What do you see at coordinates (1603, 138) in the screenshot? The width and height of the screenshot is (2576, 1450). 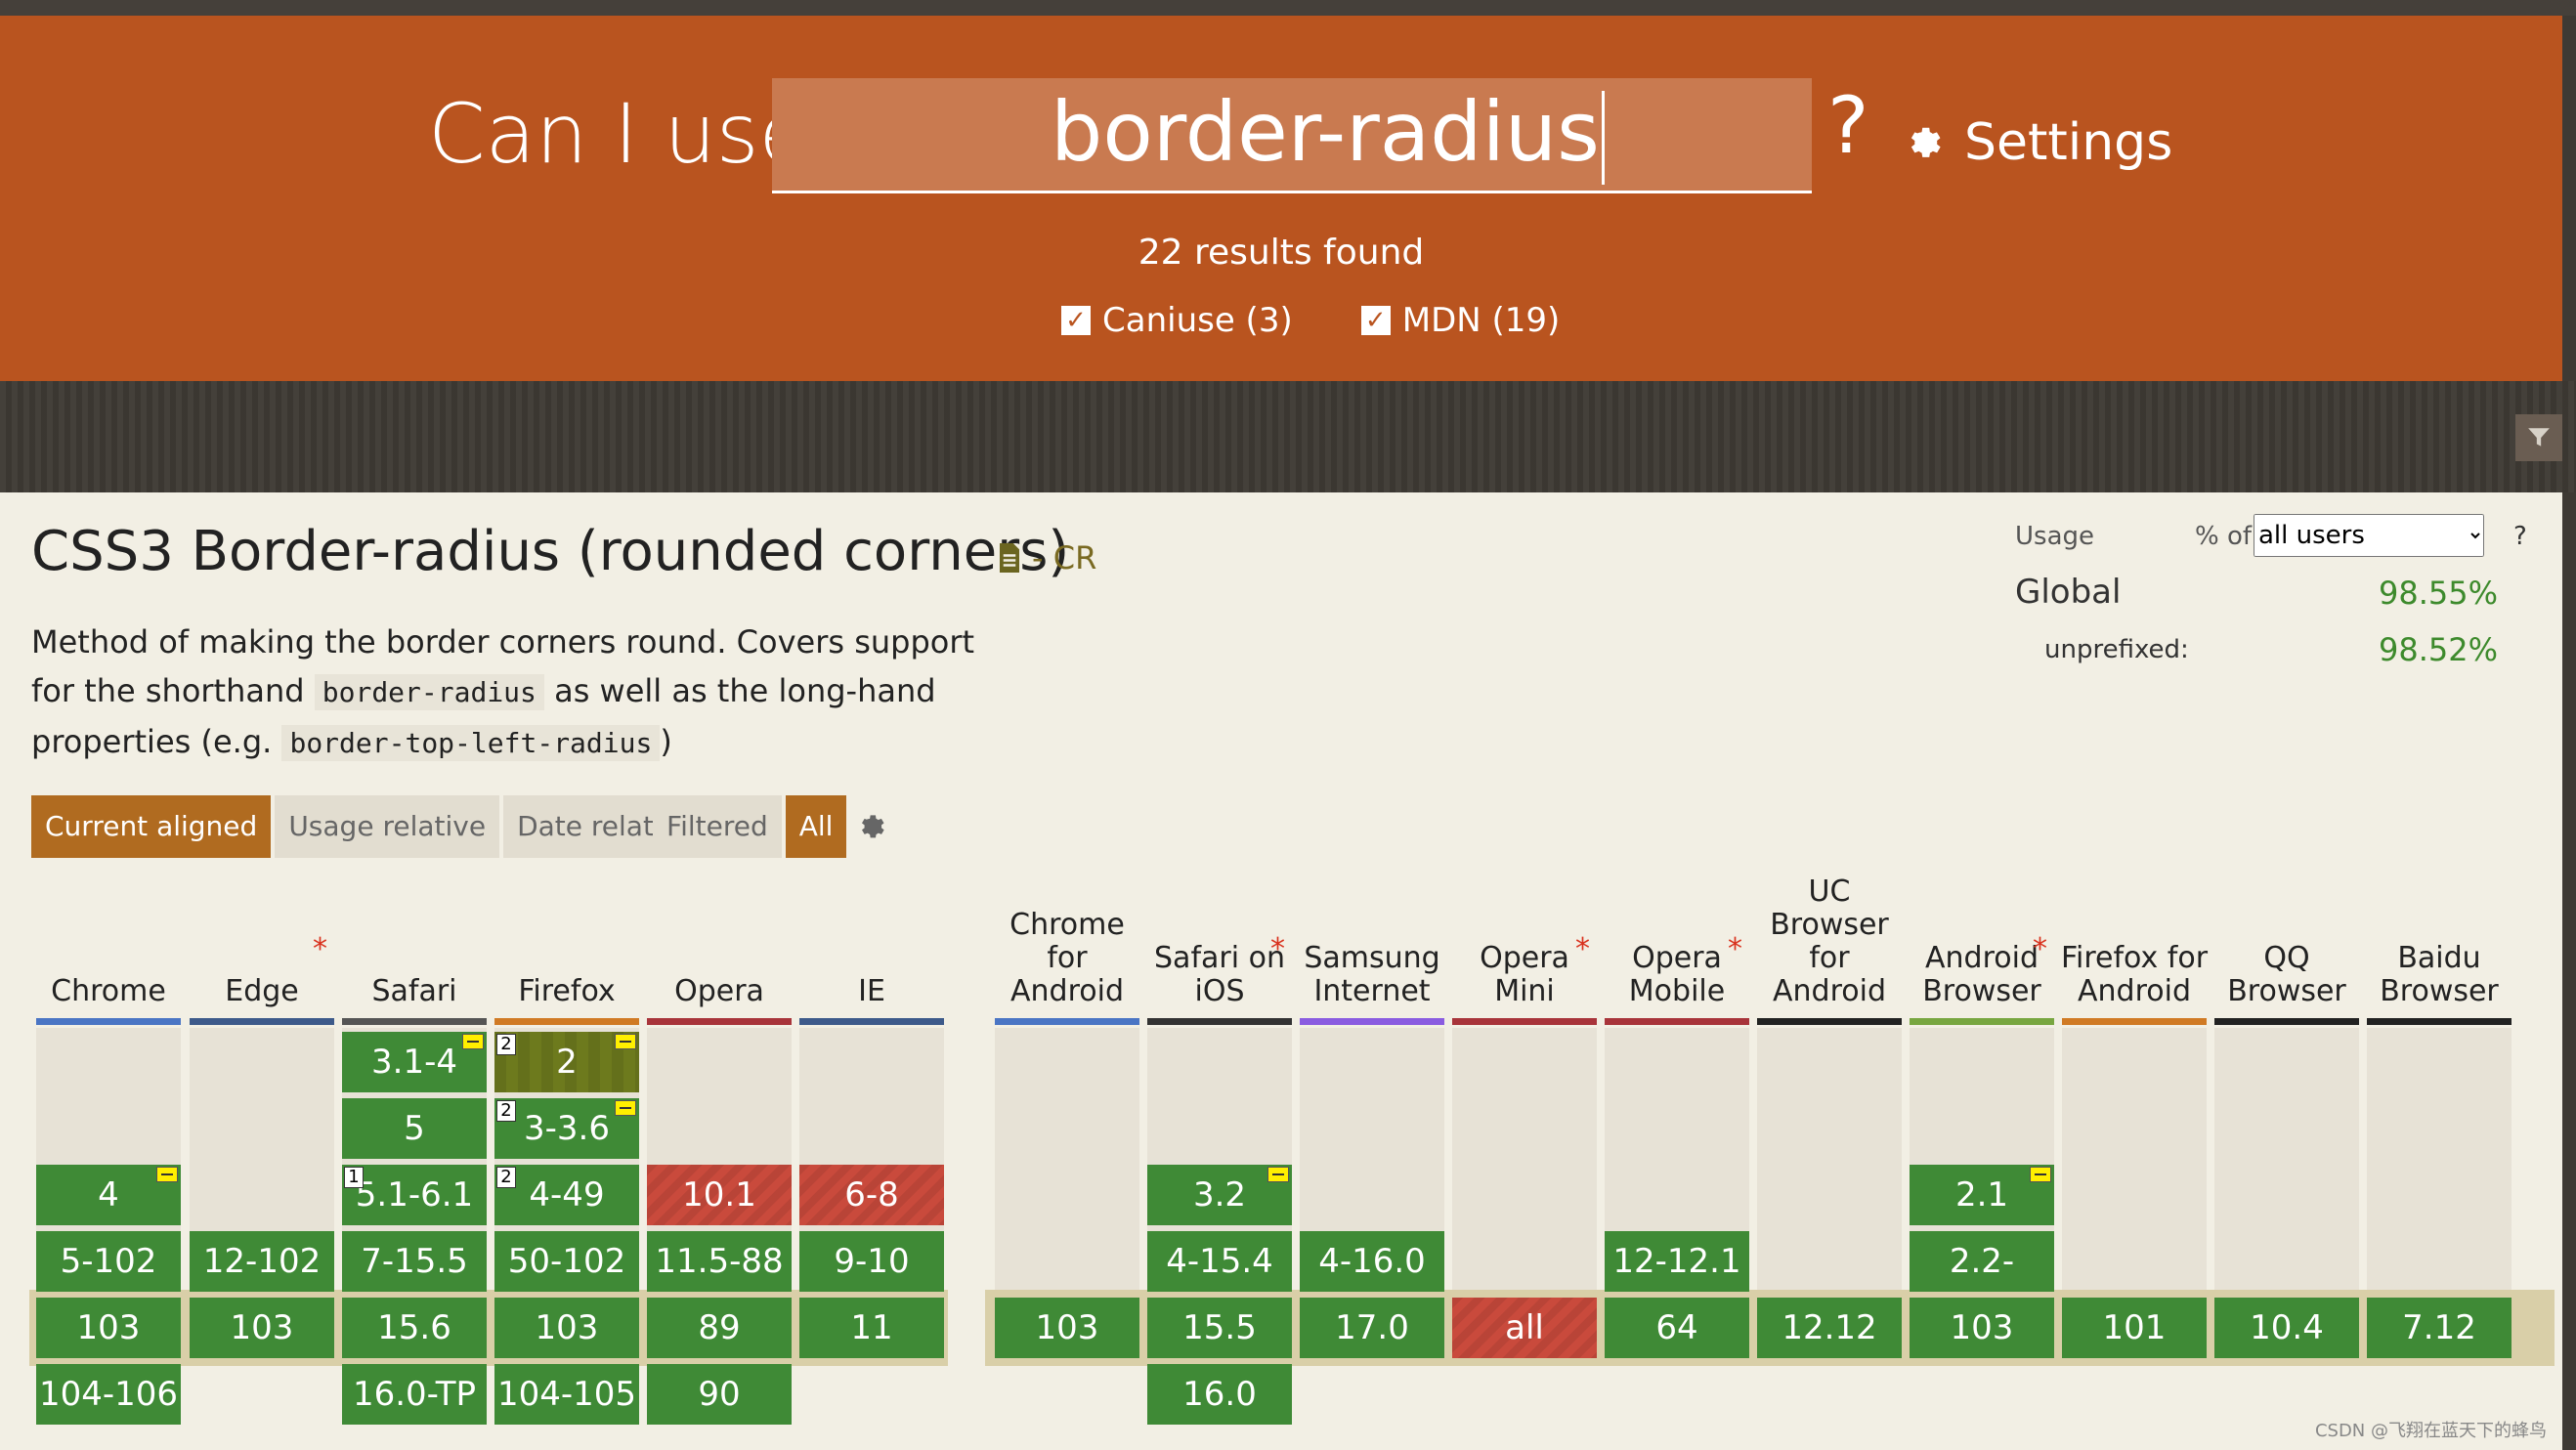 I see `text-cursor` at bounding box center [1603, 138].